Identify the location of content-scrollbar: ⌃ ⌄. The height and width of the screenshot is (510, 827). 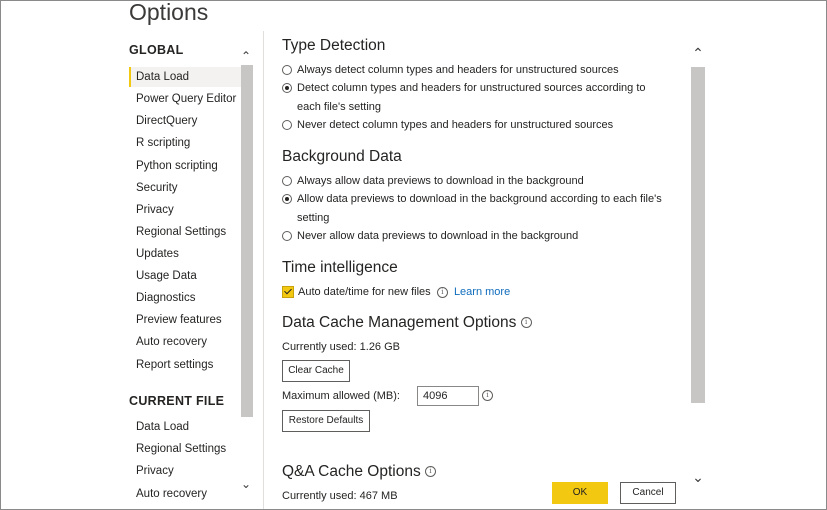
(698, 266).